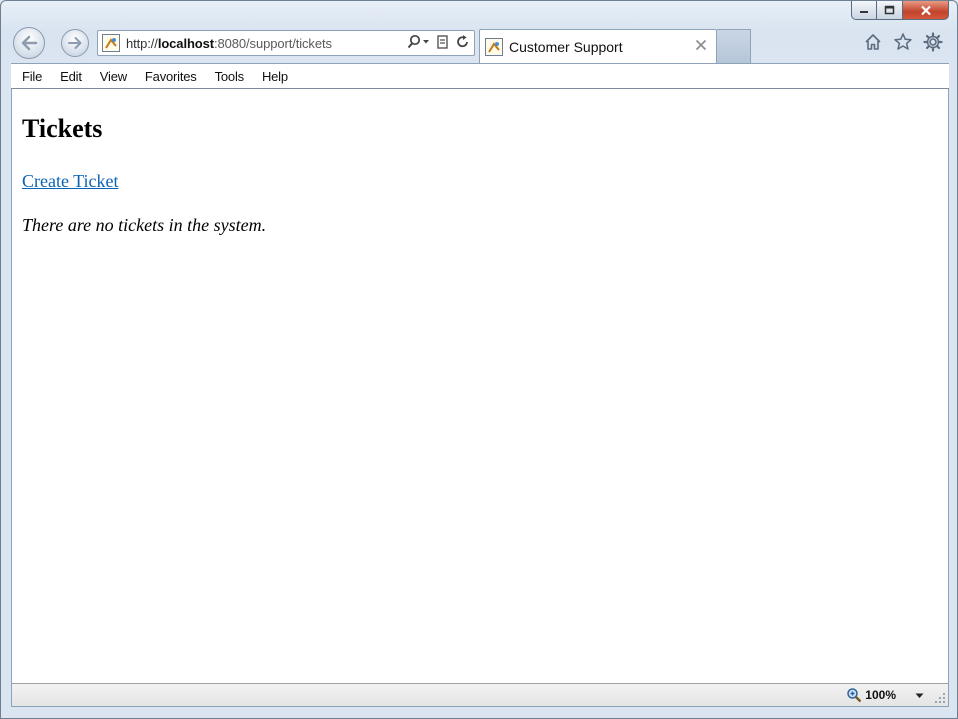  I want to click on menu-file: File, so click(31, 76).